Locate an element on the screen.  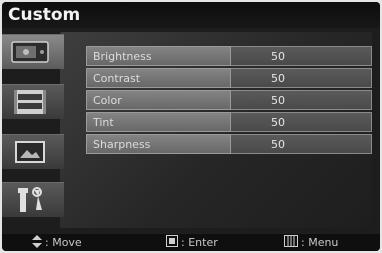
hint-enter: : Enter is located at coordinates (192, 242).